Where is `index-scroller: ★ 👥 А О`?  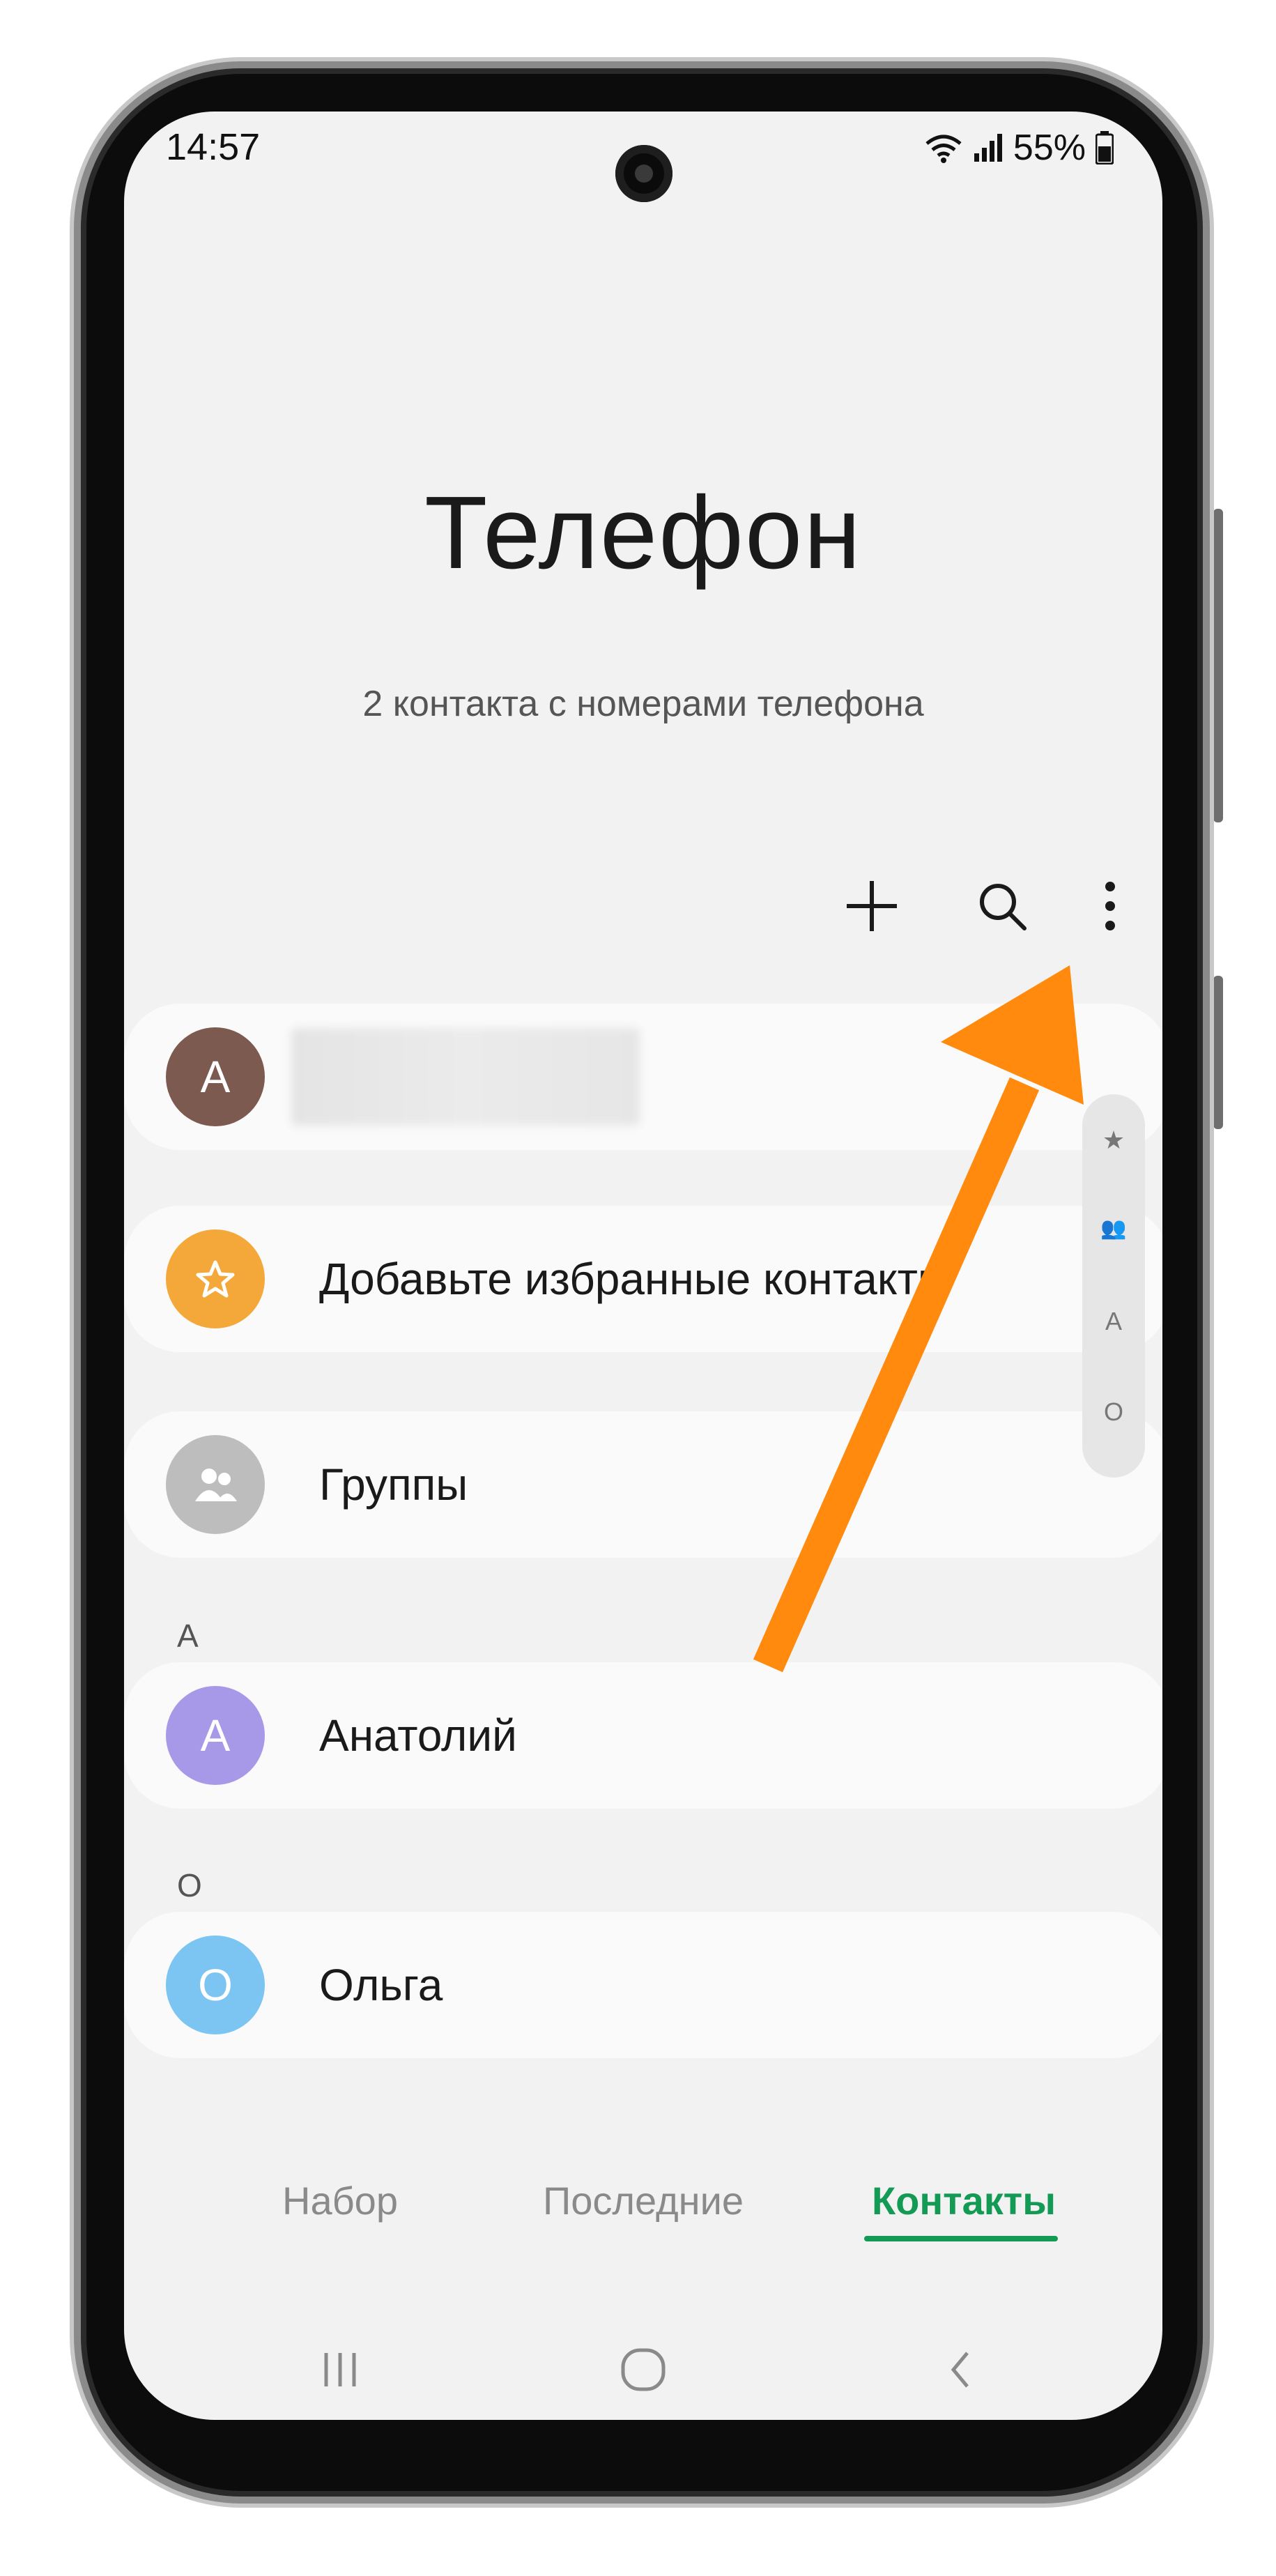
index-scroller: ★ 👥 А О is located at coordinates (1113, 1286).